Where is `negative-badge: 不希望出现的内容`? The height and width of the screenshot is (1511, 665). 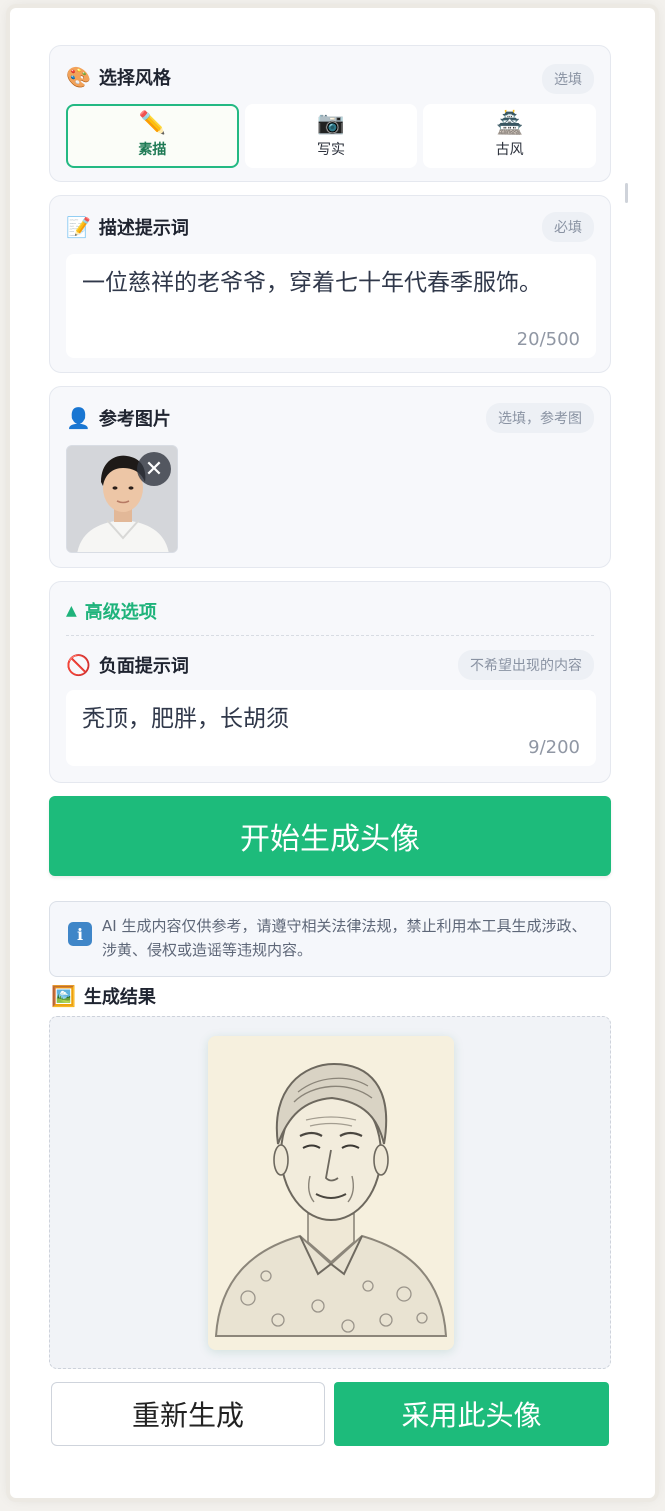
negative-badge: 不希望出现的内容 is located at coordinates (526, 665).